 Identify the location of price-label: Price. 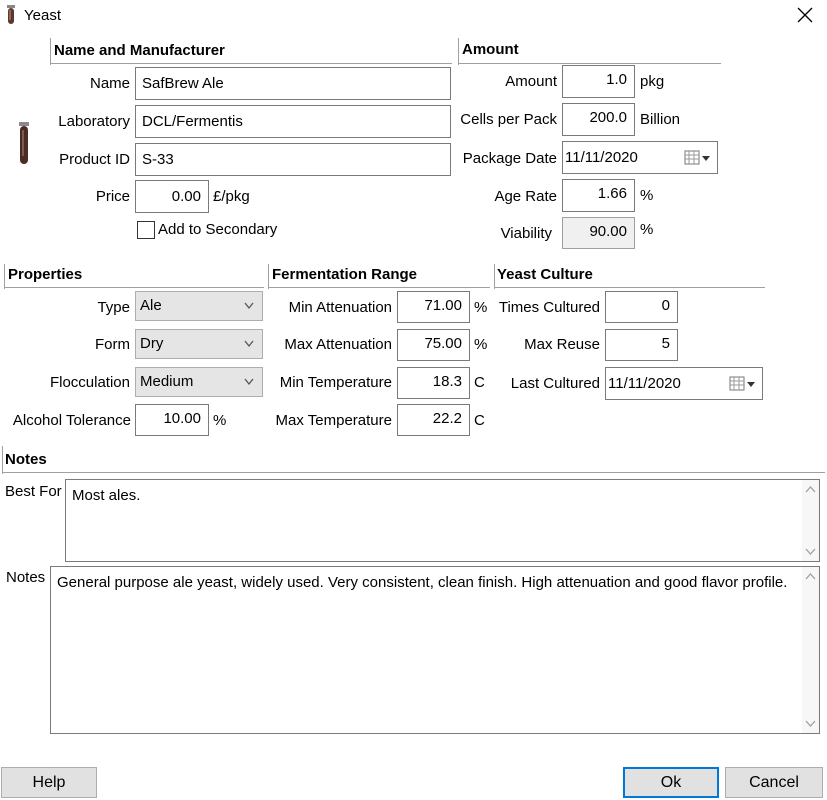
(112, 196).